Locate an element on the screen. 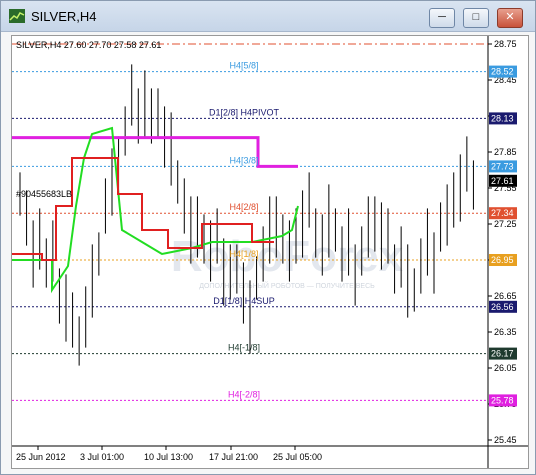  price-tag-text-h4-1-8: 26.95 is located at coordinates (502, 260).